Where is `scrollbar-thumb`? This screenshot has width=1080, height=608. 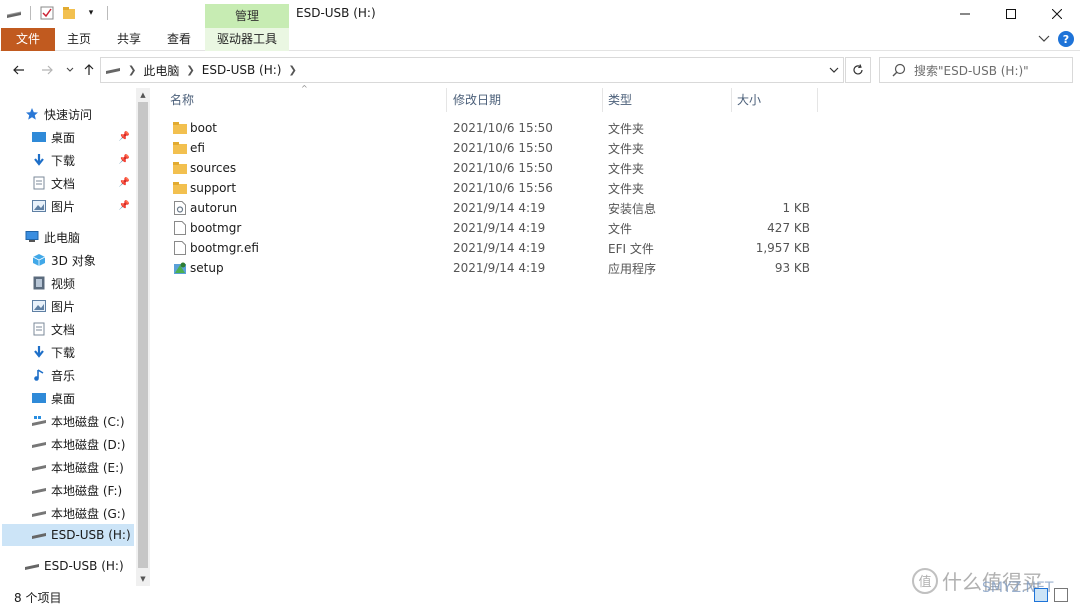 scrollbar-thumb is located at coordinates (143, 335).